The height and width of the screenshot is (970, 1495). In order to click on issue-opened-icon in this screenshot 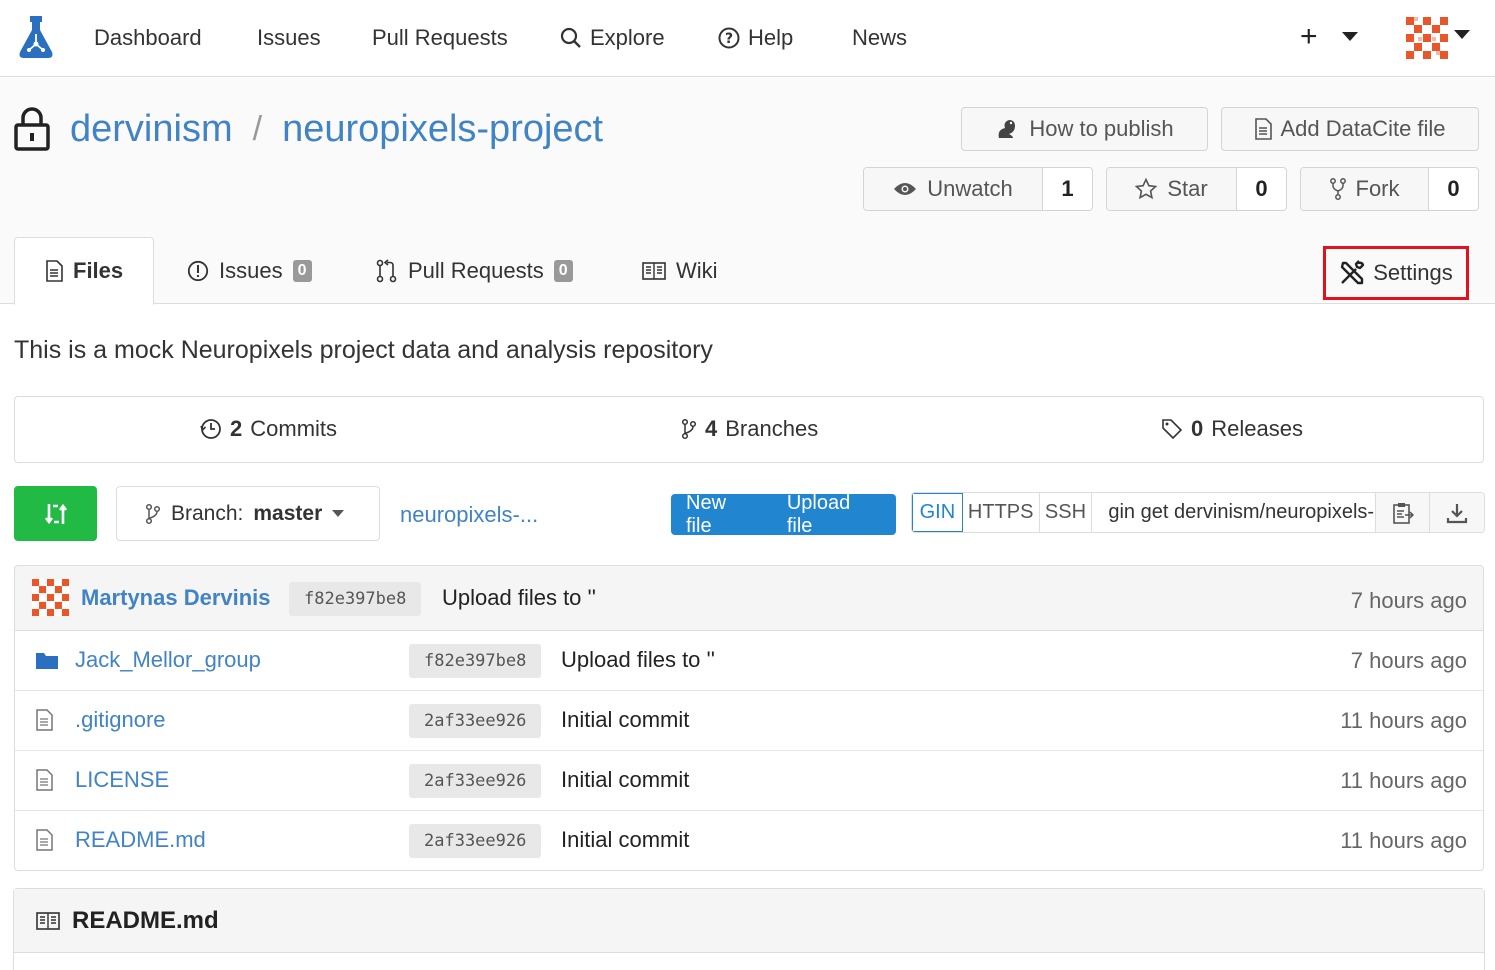, I will do `click(198, 270)`.